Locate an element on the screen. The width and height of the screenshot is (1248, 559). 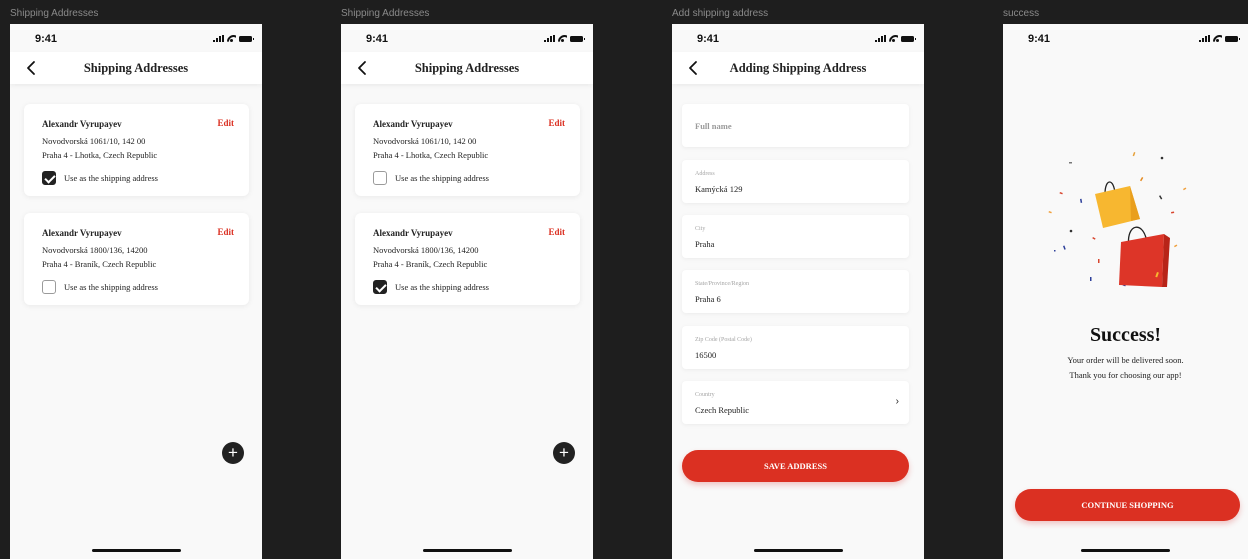
yellow-bag is located at coordinates (1117, 204).